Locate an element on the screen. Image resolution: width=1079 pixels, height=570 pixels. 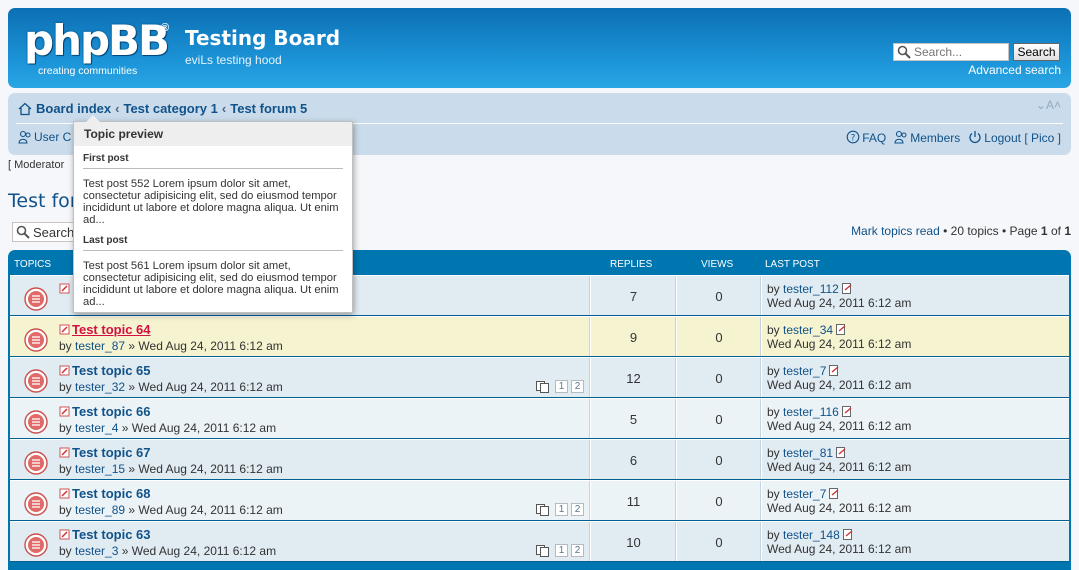
last-post-author-link: tester_34 is located at coordinates (808, 330).